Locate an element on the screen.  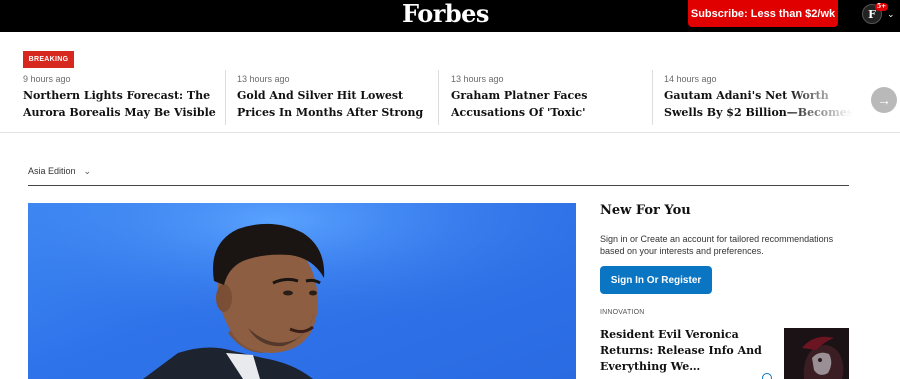
ticker-fade is located at coordinates (825, 97).